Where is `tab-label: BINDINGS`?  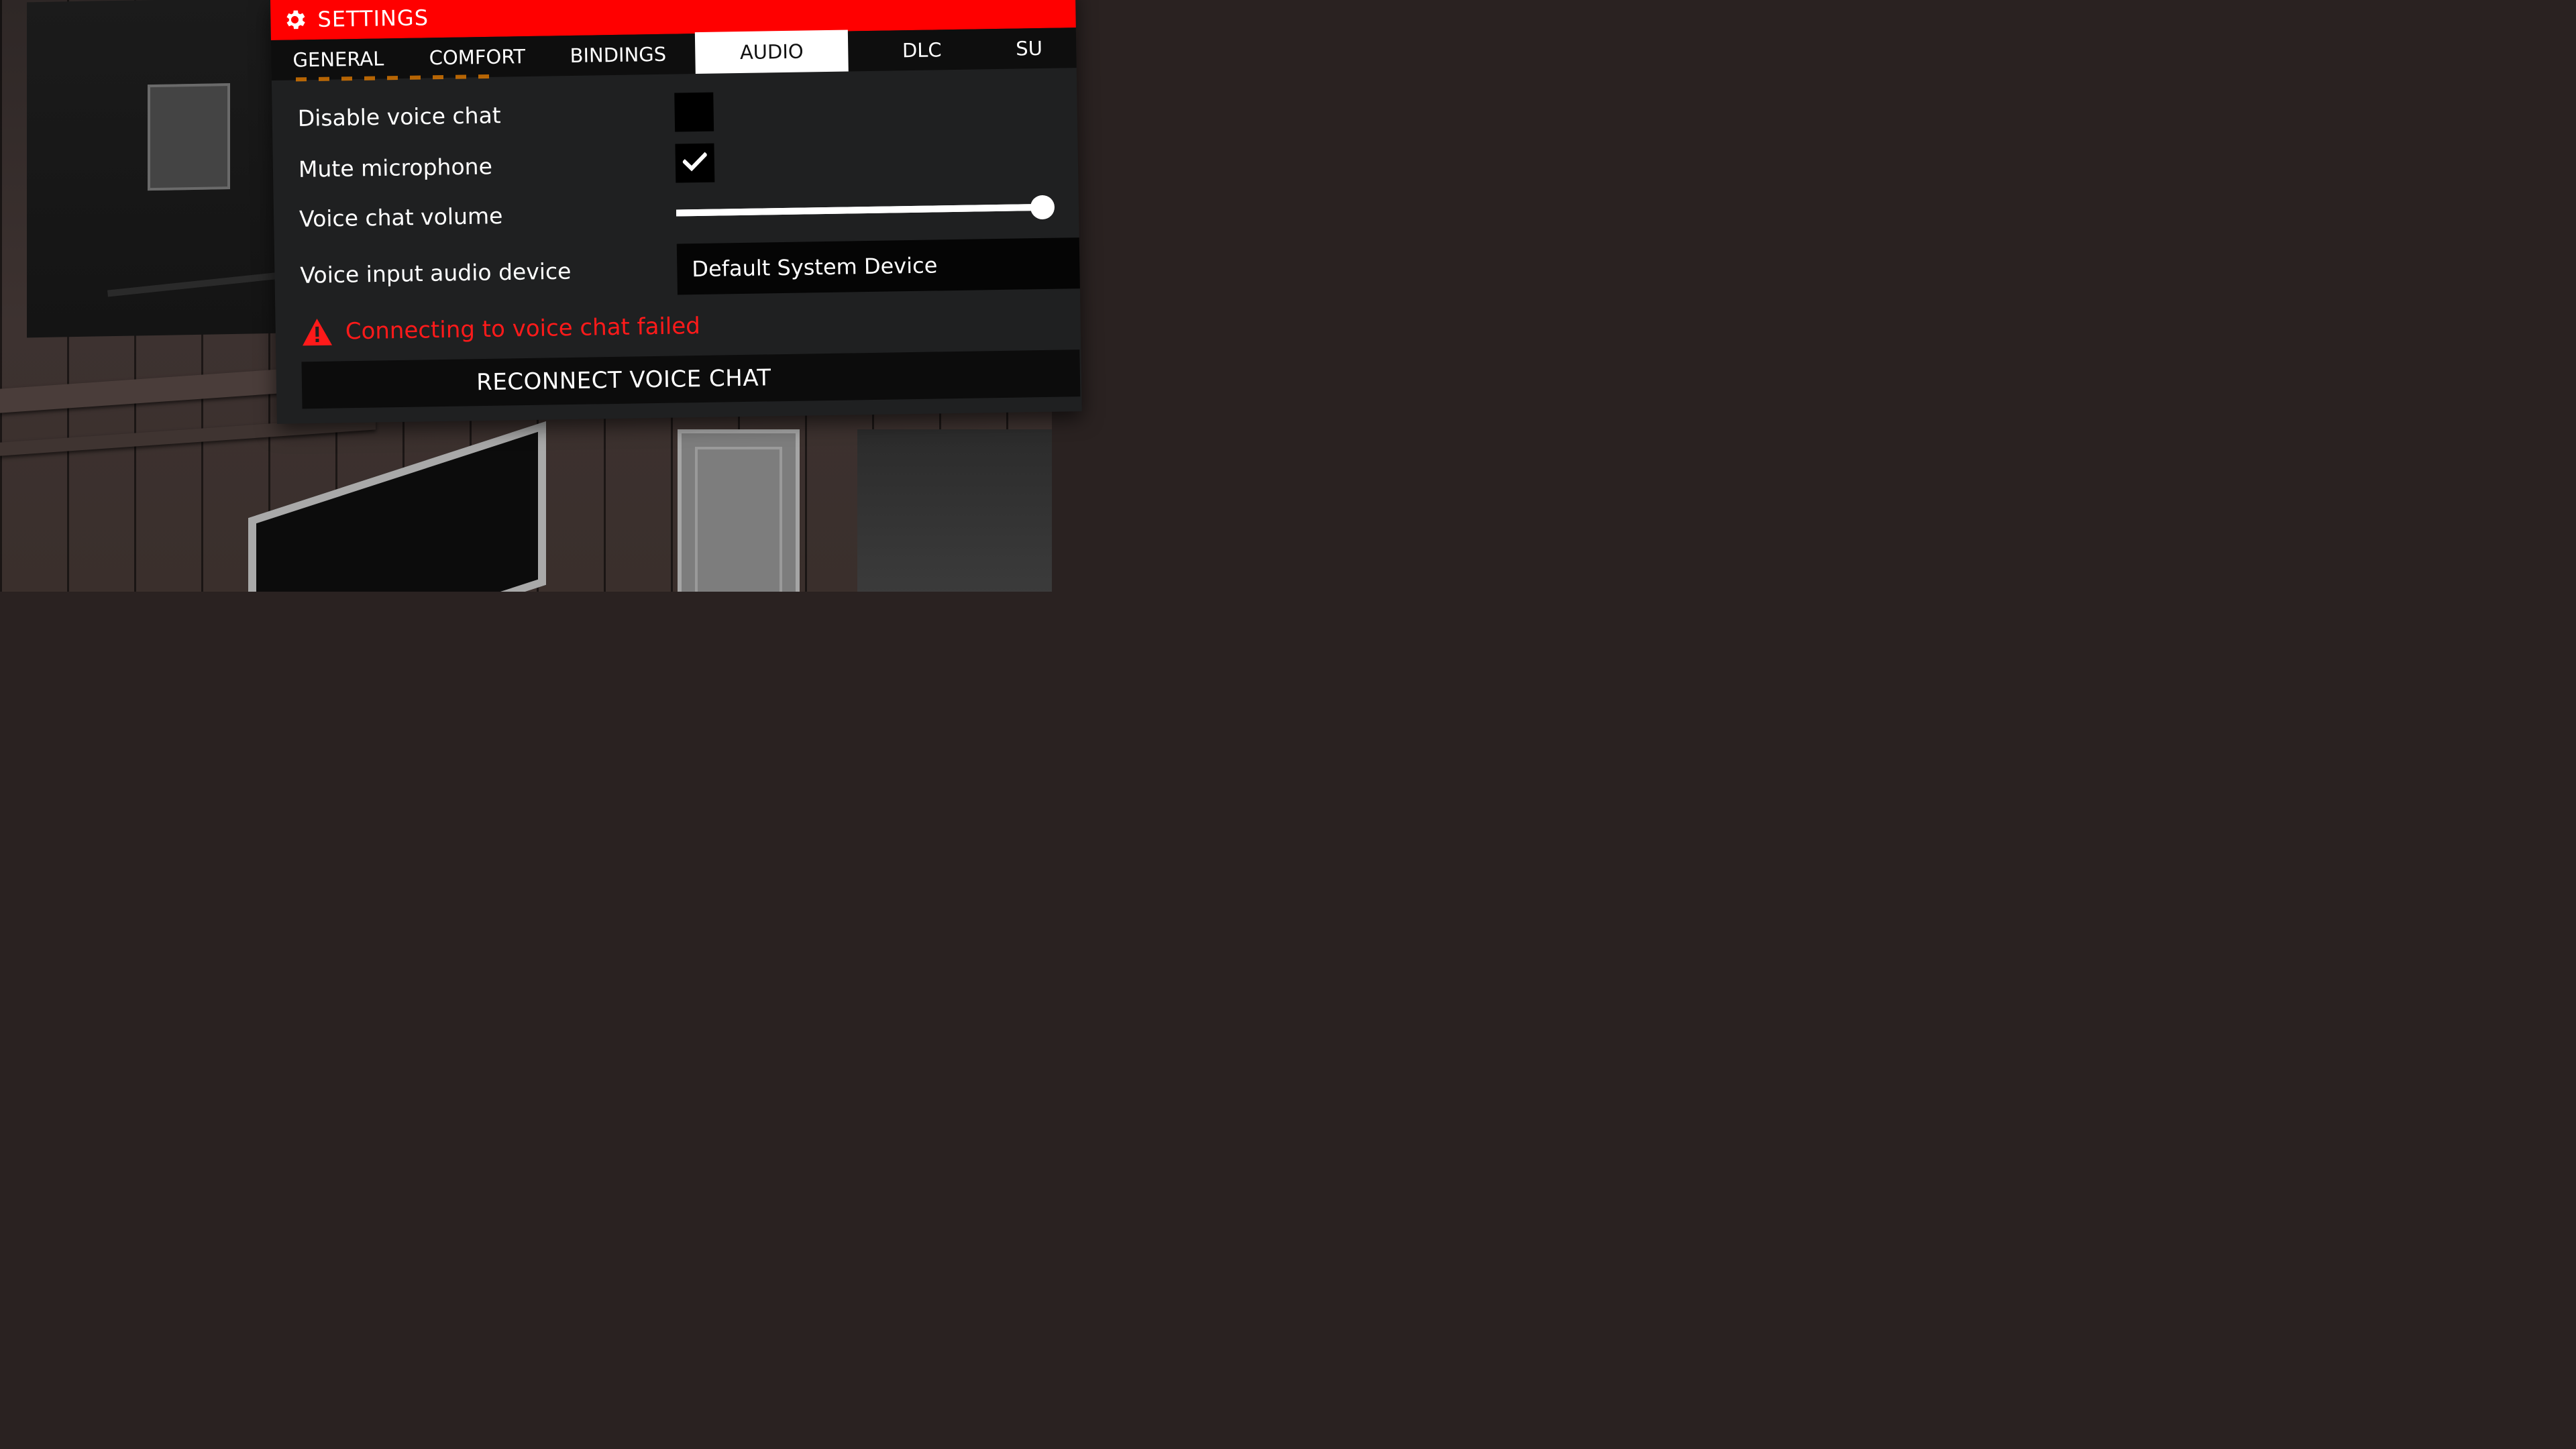 tab-label: BINDINGS is located at coordinates (618, 54).